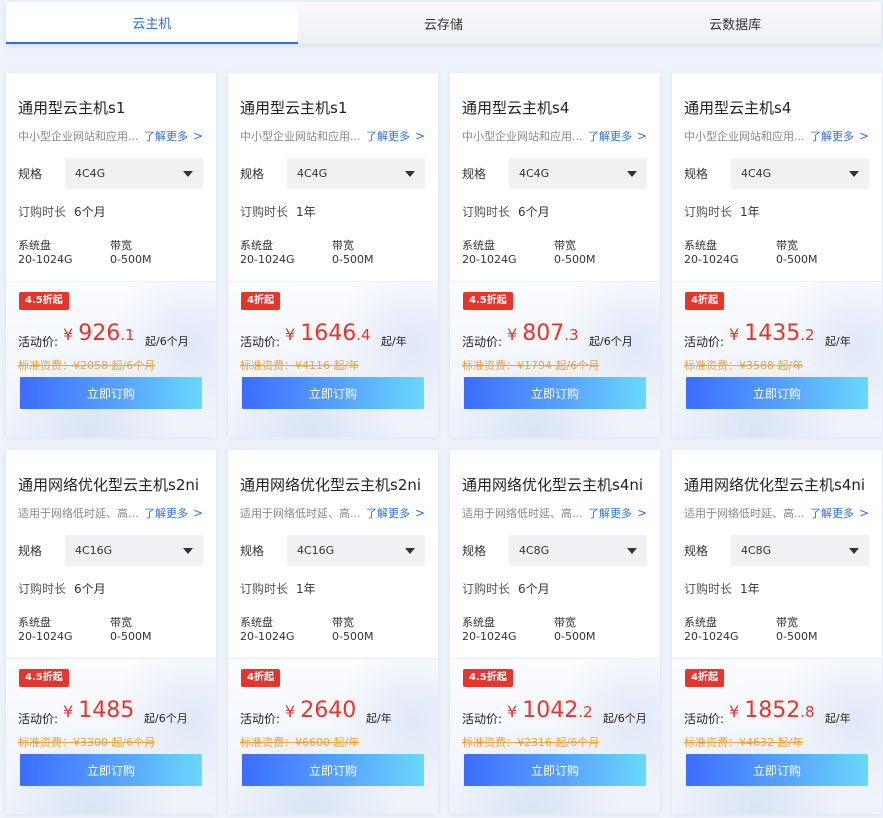 The image size is (883, 818). Describe the element at coordinates (300, 742) in the screenshot. I see `standard-price: 标准资费：¥6600 起/年` at that location.